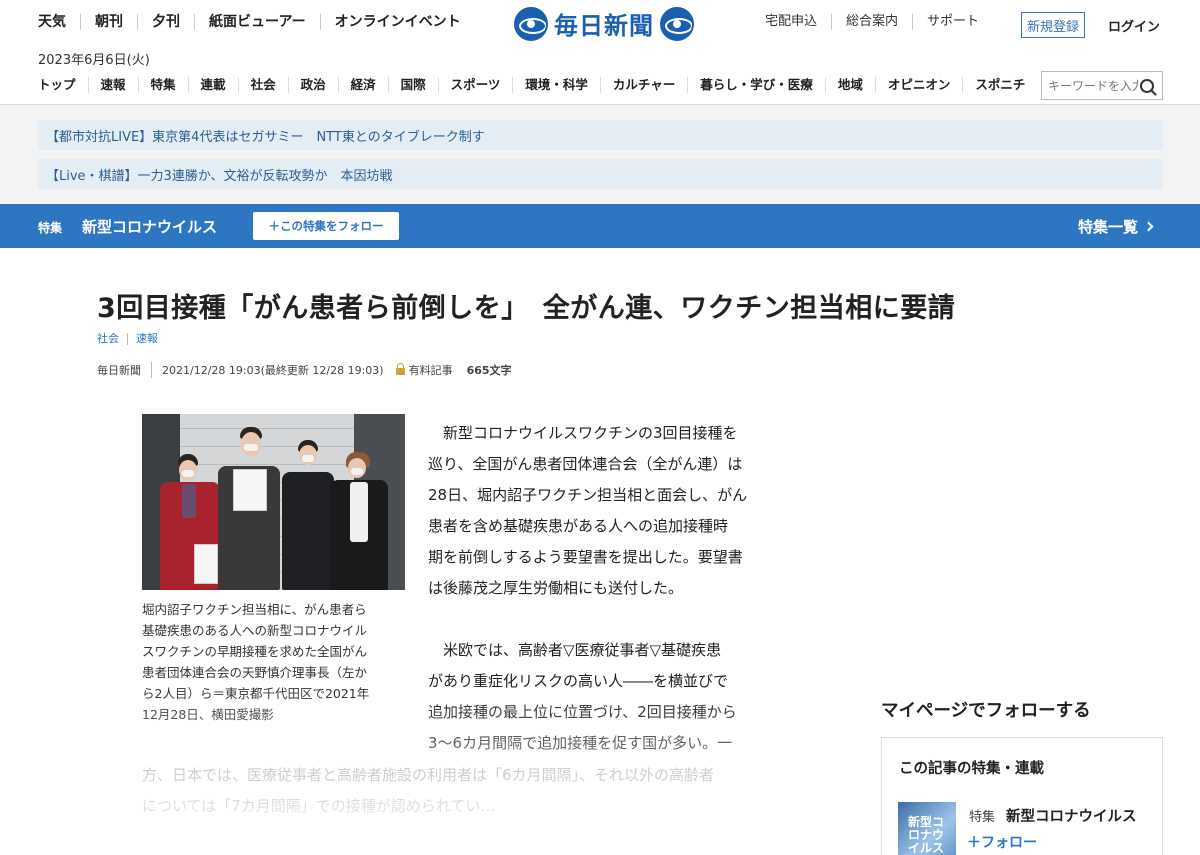 The image size is (1200, 855). Describe the element at coordinates (489, 370) in the screenshot. I see `char-count: 665文字` at that location.